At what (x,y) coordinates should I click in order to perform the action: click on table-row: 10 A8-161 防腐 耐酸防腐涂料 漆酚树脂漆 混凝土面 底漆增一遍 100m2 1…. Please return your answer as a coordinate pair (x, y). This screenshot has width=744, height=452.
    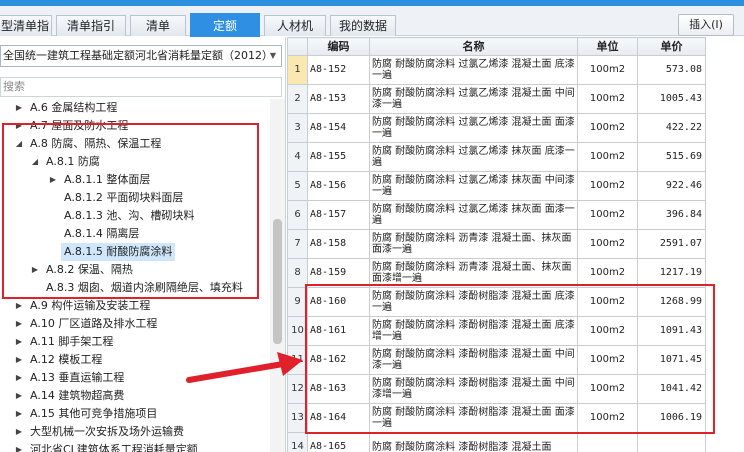
    Looking at the image, I should click on (496, 331).